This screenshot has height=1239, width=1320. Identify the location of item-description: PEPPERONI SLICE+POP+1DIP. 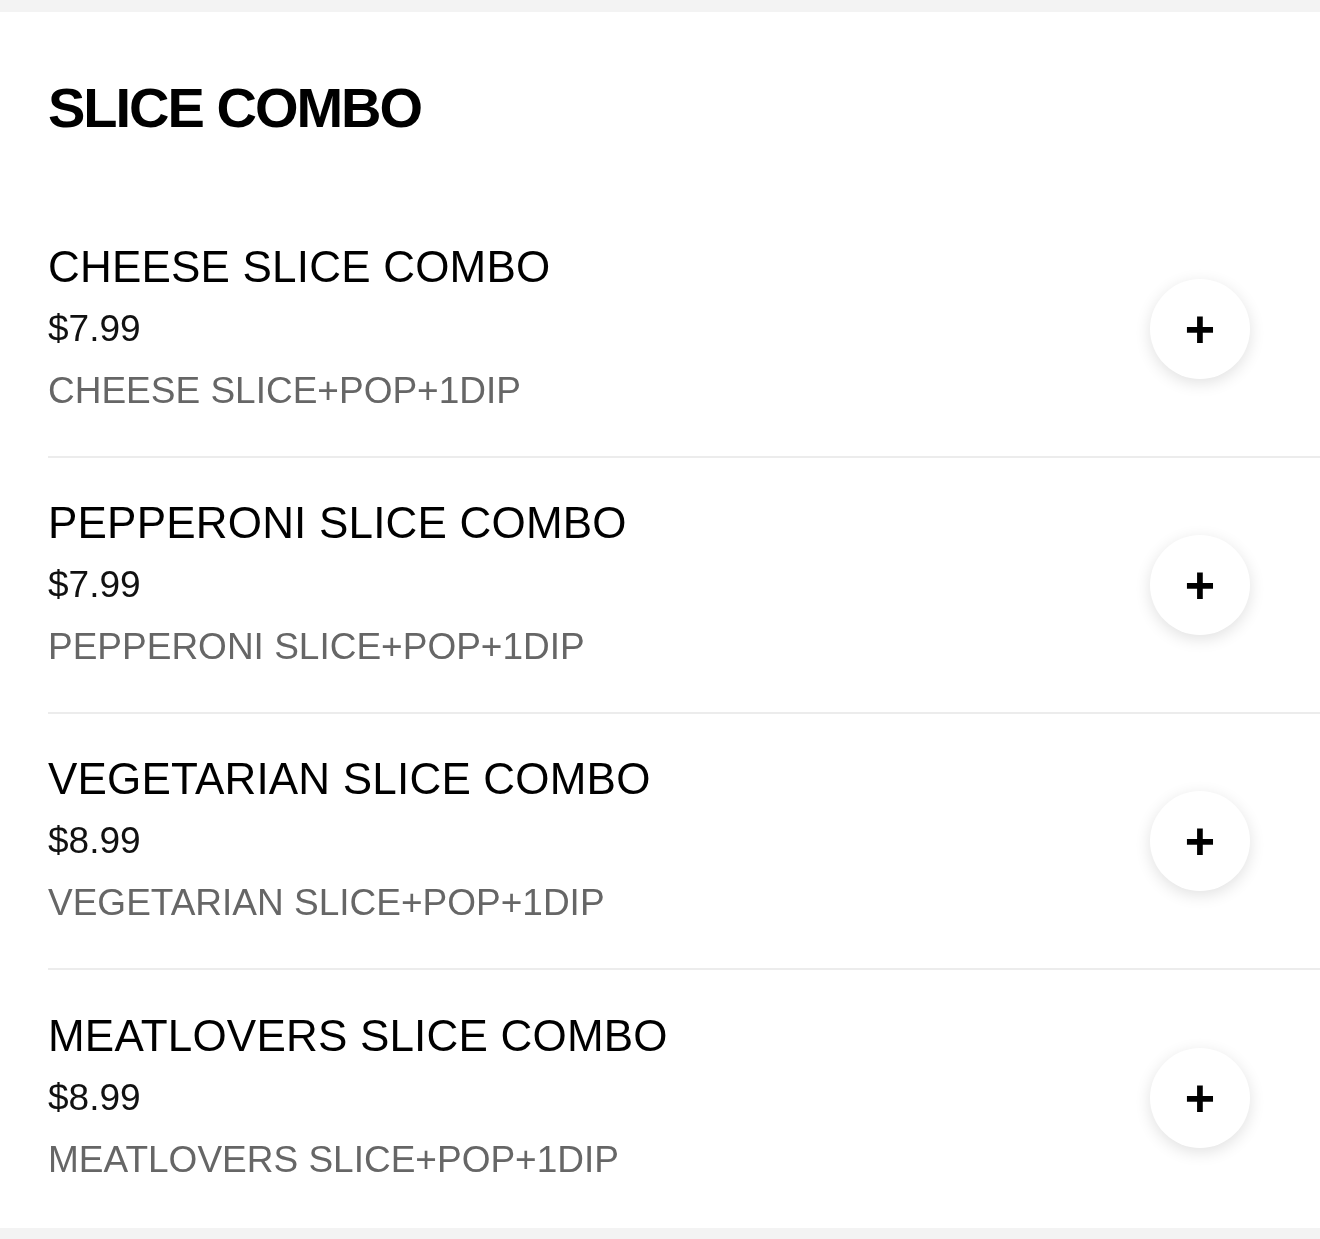
(316, 647).